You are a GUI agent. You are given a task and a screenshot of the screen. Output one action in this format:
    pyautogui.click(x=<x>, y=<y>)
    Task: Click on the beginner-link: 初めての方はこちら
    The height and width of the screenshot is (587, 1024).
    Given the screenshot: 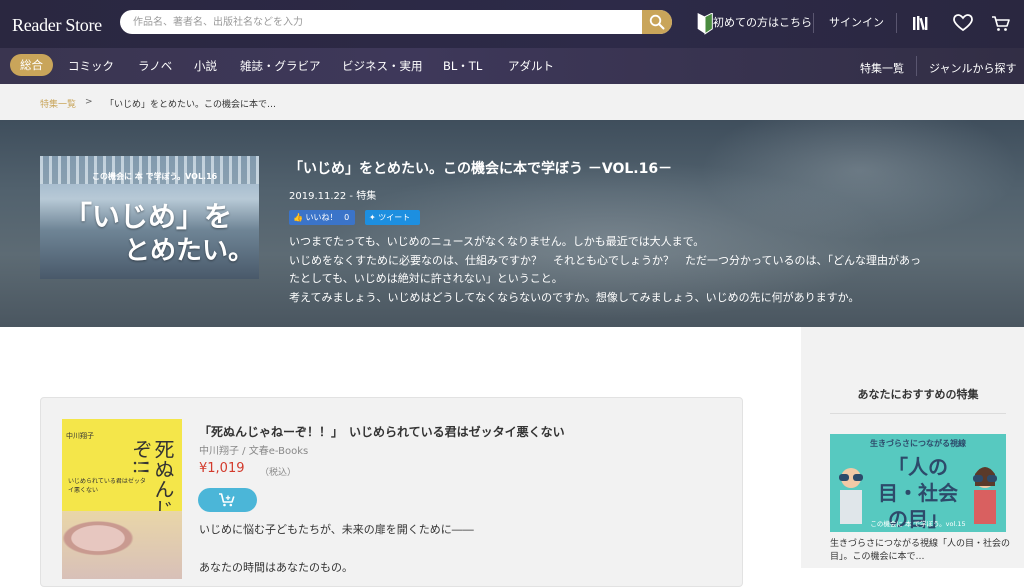 What is the action you would take?
    pyautogui.click(x=762, y=22)
    